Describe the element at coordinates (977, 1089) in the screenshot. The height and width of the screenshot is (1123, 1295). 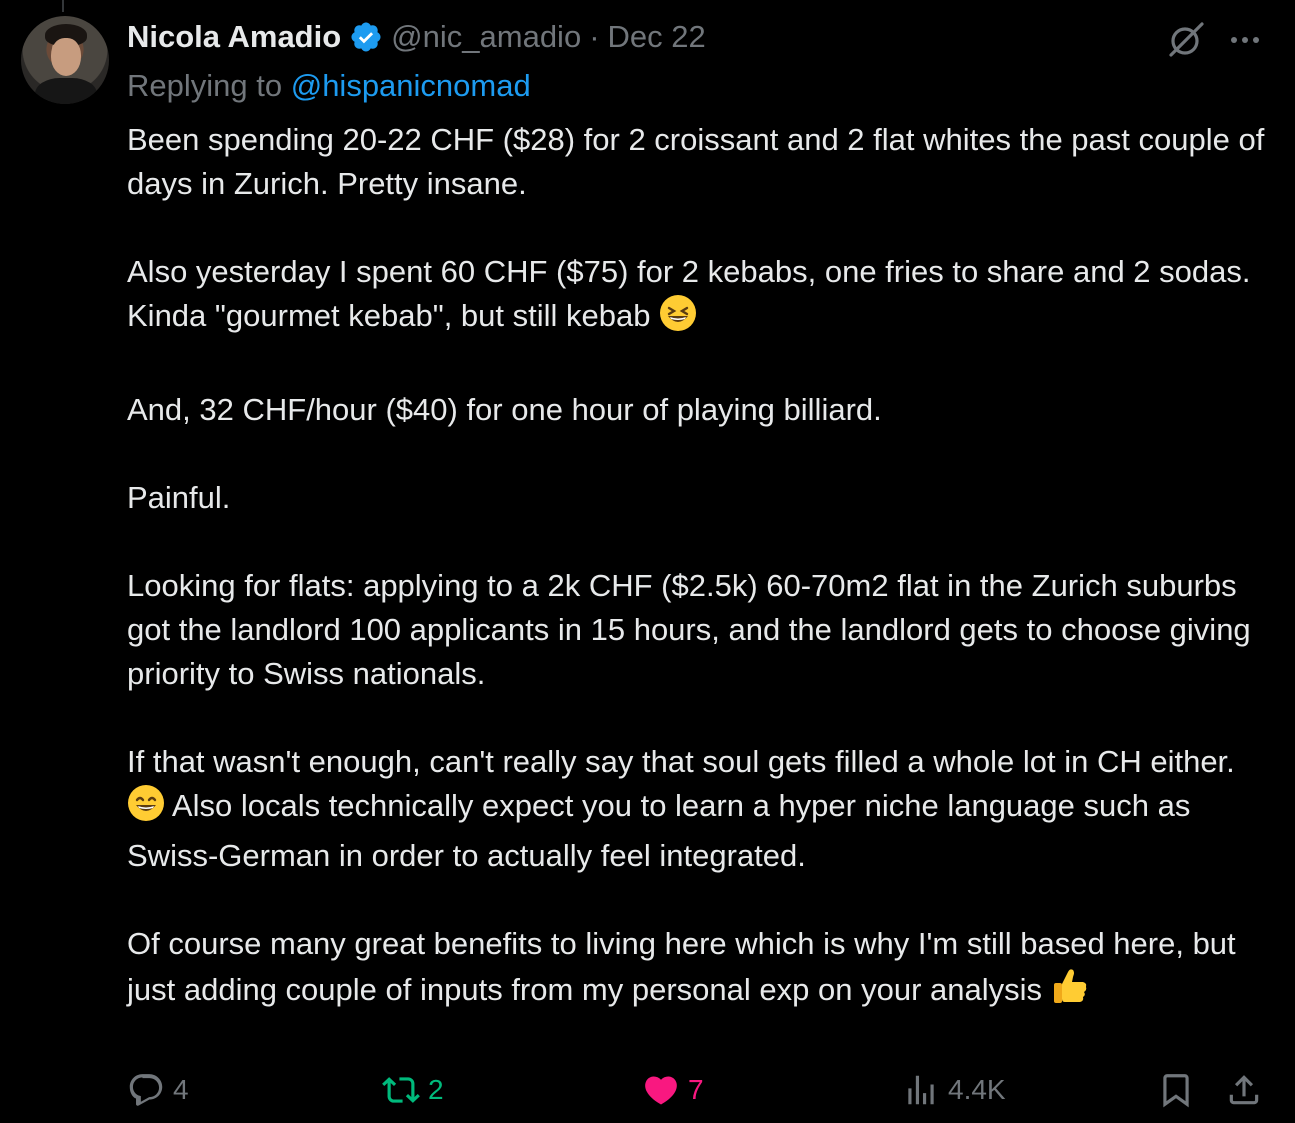
I see `views-count: 4.4K` at that location.